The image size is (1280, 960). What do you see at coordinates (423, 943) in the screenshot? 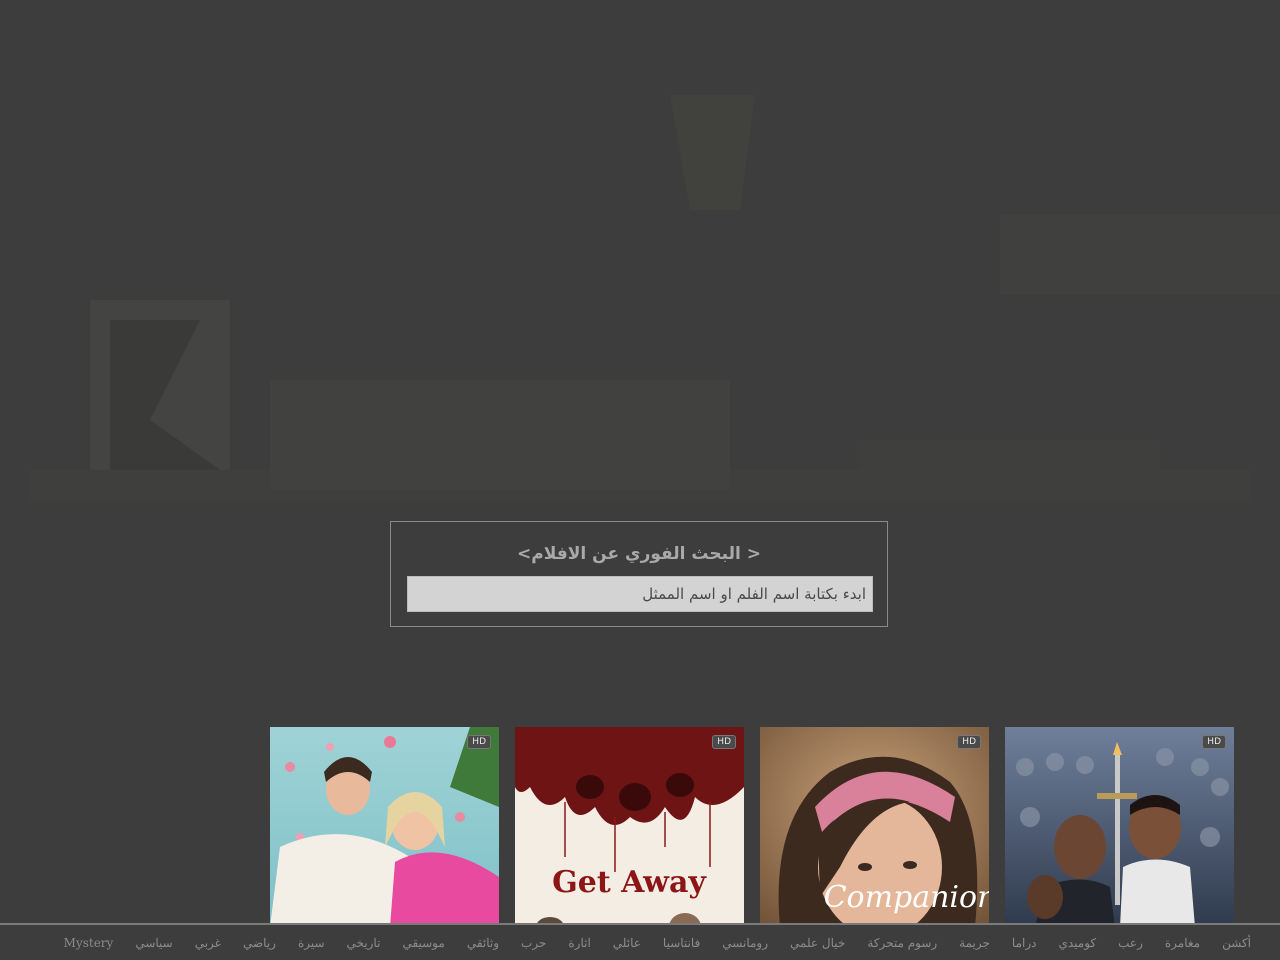
I see `genre-link: موسيقي` at bounding box center [423, 943].